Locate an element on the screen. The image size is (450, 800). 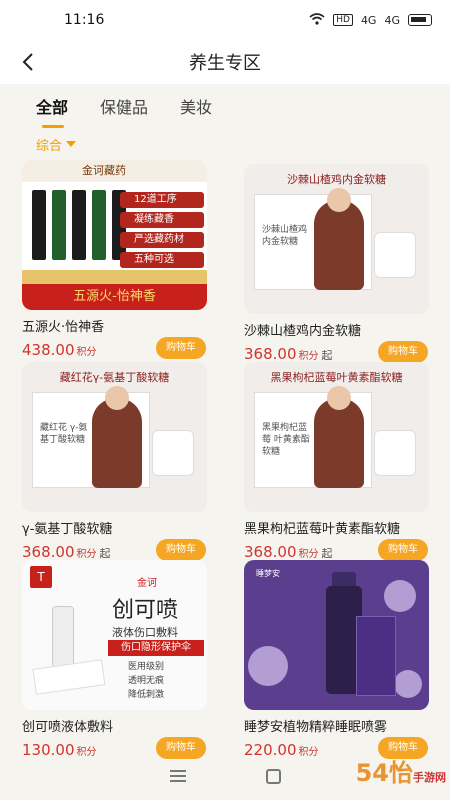
tab-health-products: 保健品 is located at coordinates (124, 110).